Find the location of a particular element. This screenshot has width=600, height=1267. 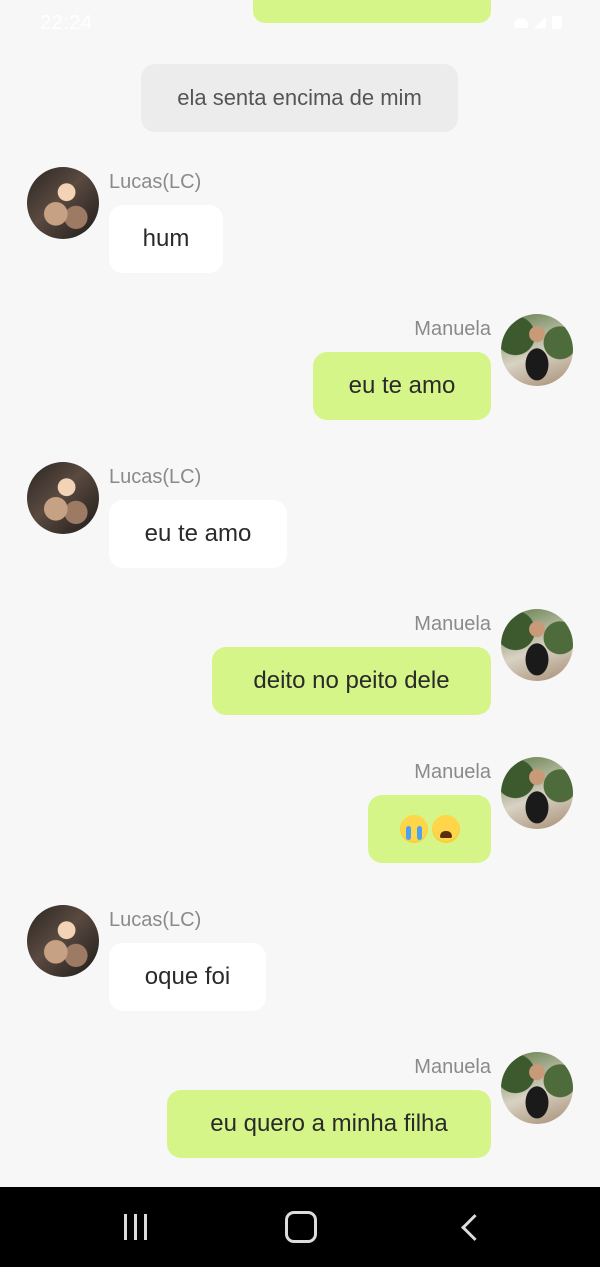

status-time: 22:24 is located at coordinates (66, 23).